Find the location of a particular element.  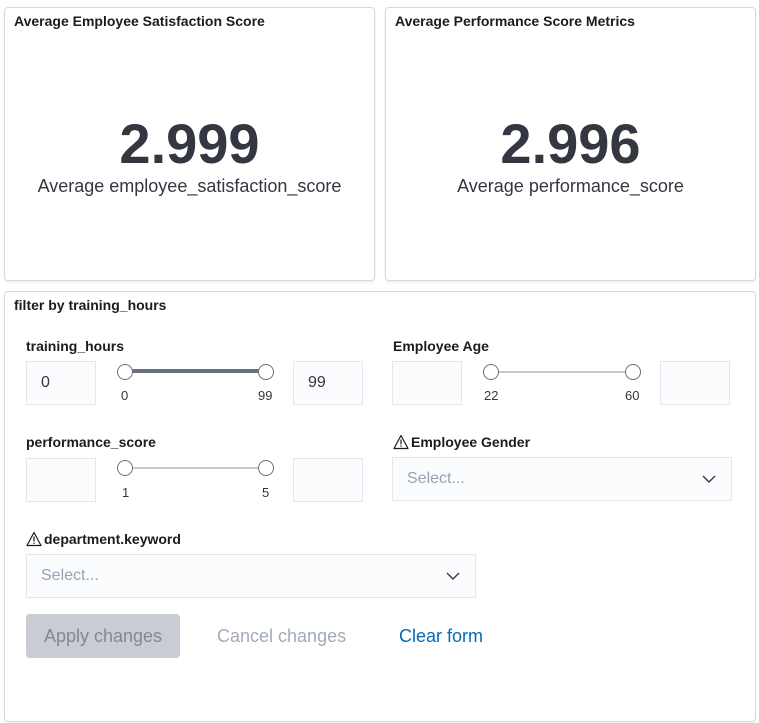

training-hours-tick-min: 0 is located at coordinates (125, 395).